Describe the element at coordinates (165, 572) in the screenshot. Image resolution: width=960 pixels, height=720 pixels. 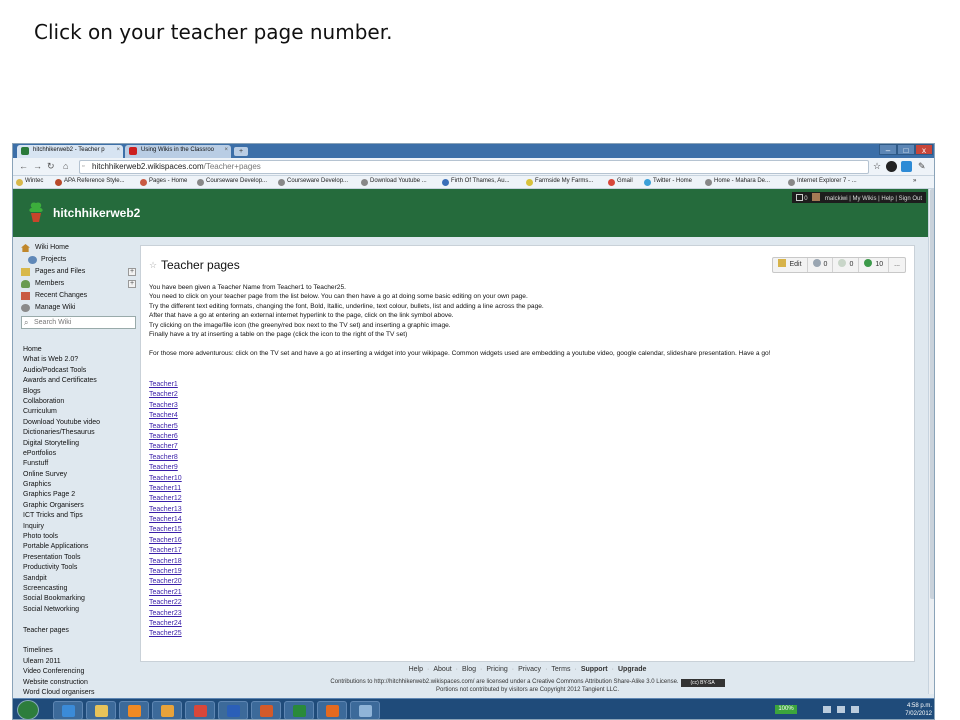
I see `teacher-link: Teacher19` at that location.